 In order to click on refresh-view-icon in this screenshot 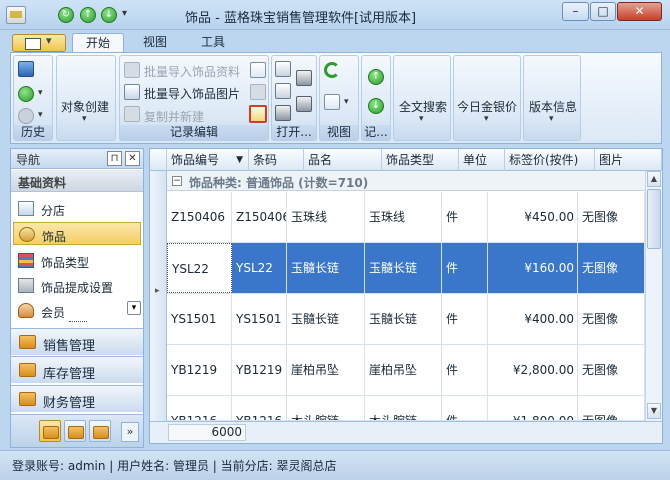, I will do `click(332, 70)`.